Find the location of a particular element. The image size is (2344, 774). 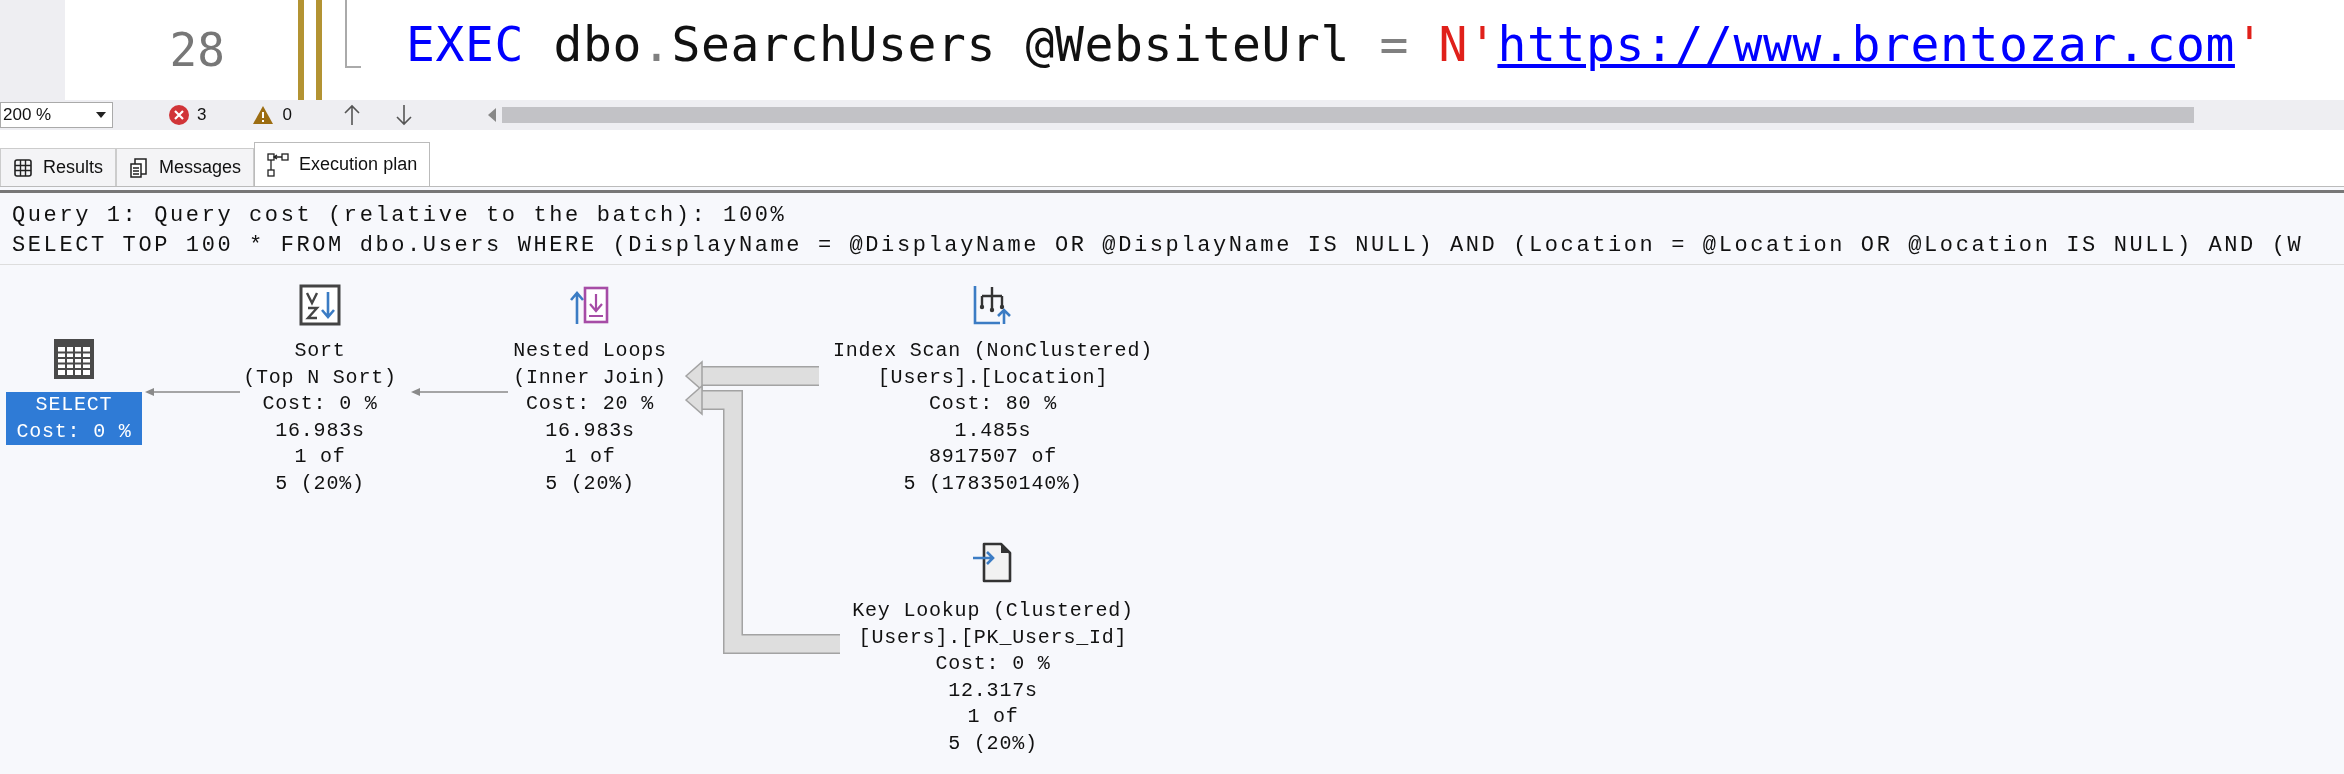

node-text: 1.485s is located at coordinates (993, 430).